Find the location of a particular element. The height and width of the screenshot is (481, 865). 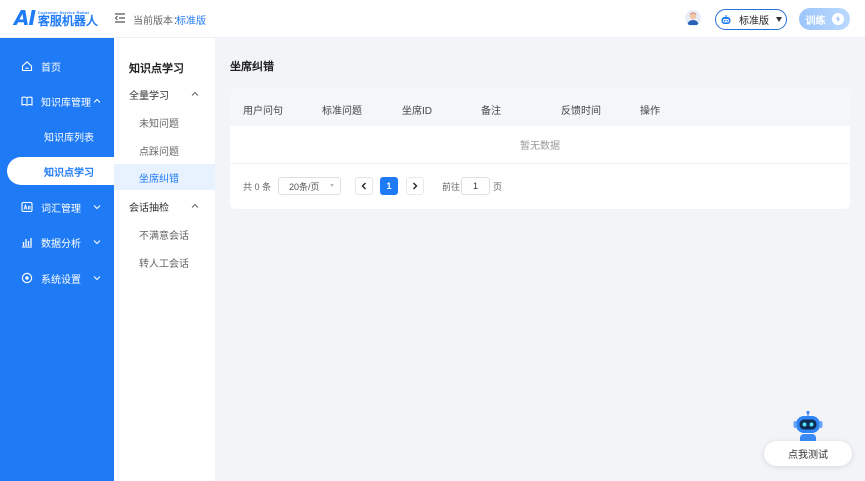

train-button: 训练 is located at coordinates (824, 19).